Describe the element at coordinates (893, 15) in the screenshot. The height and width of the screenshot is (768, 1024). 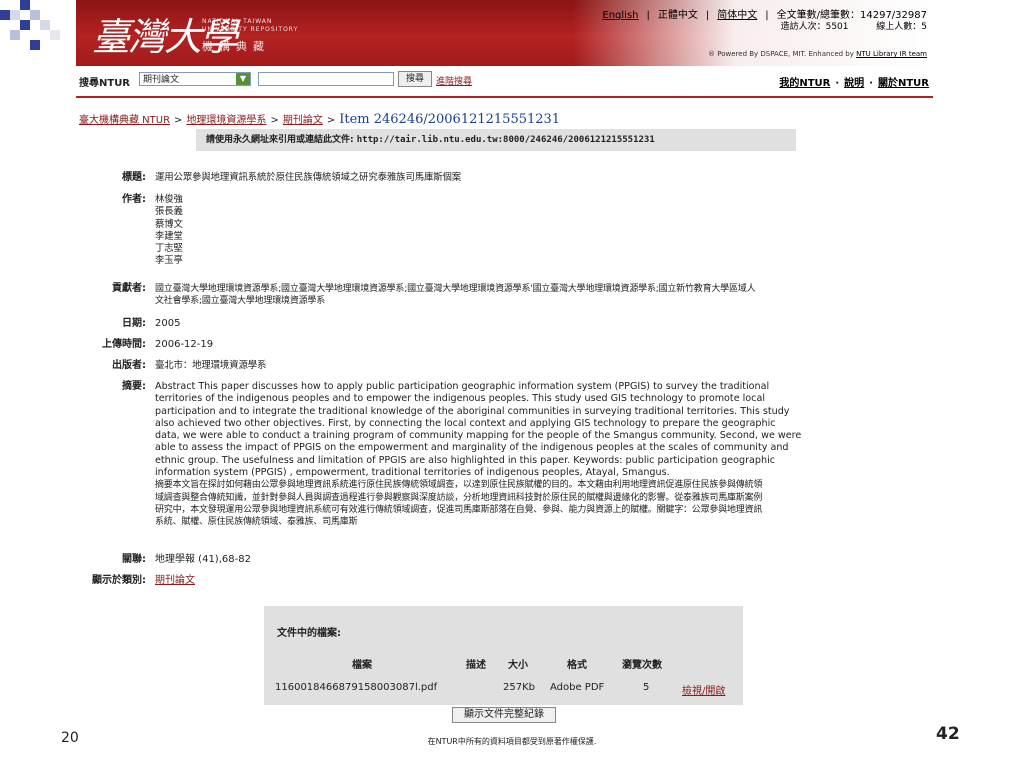
I see `fulltext-count-value: 14297/32987` at that location.